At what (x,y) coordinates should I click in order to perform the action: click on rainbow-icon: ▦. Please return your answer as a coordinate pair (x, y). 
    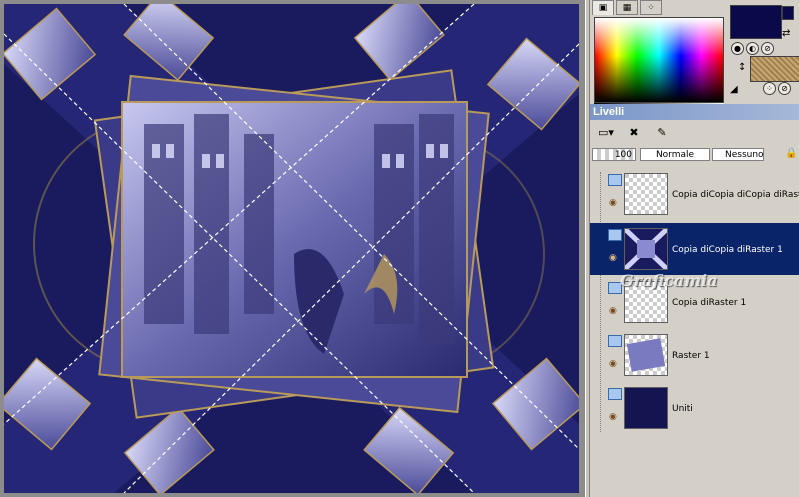
    Looking at the image, I should click on (627, 7).